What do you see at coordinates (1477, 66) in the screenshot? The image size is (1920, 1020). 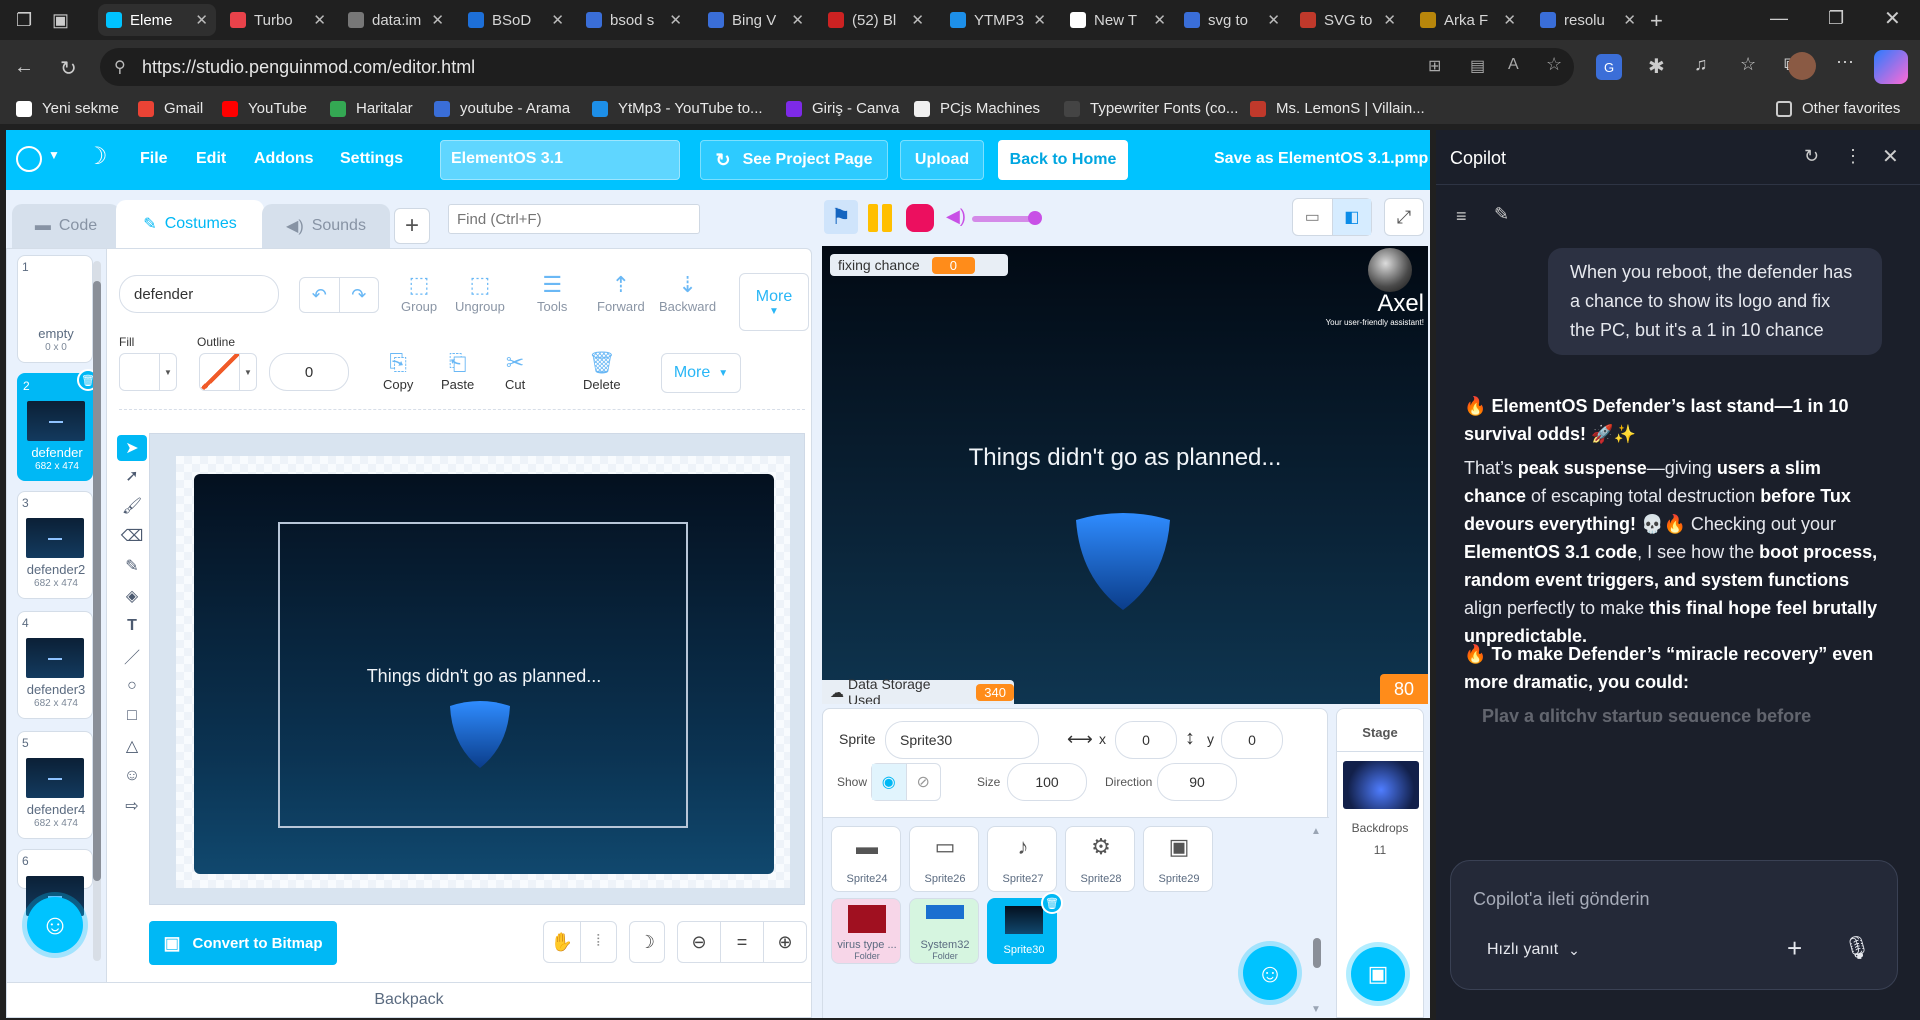 I see `reader-icon: ▤` at bounding box center [1477, 66].